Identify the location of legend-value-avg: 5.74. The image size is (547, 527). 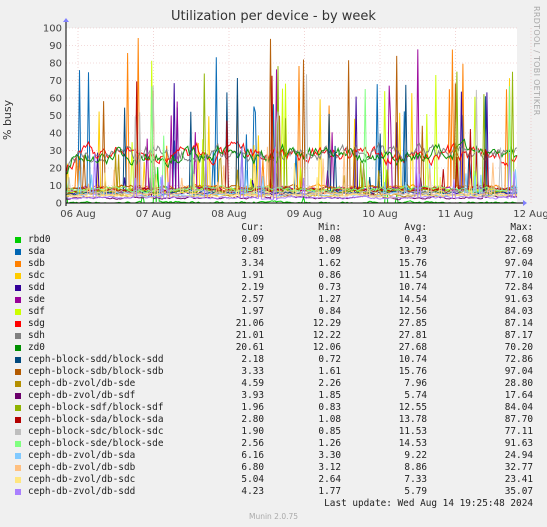
(415, 395).